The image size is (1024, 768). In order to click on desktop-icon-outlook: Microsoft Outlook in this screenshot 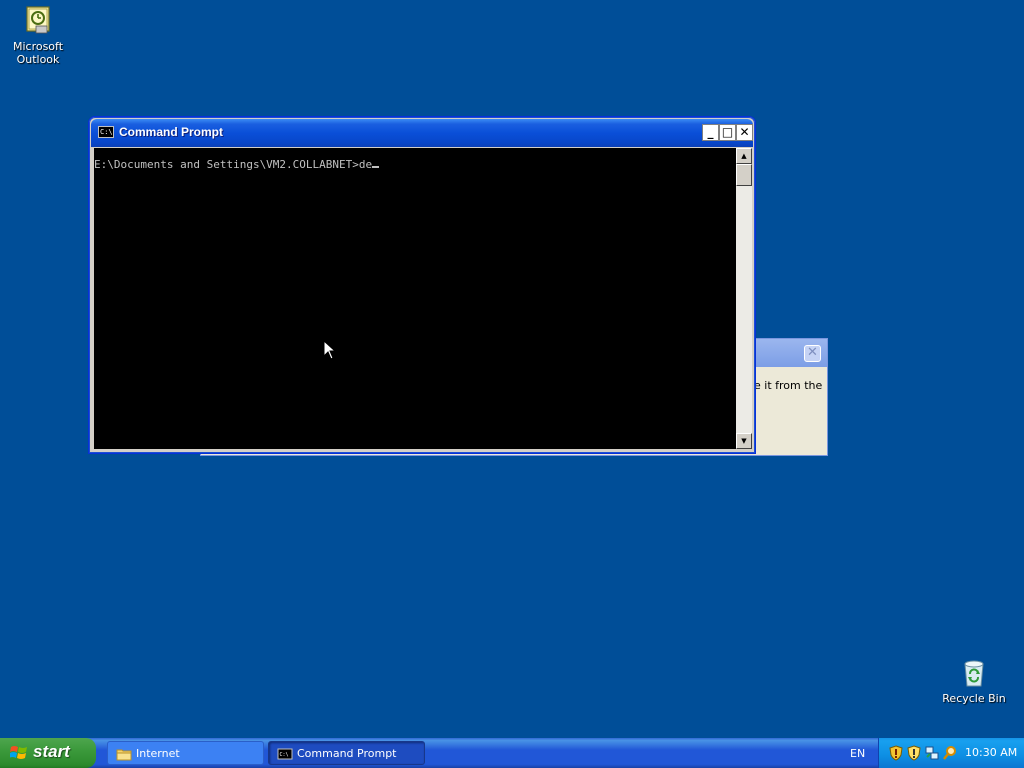, I will do `click(38, 35)`.